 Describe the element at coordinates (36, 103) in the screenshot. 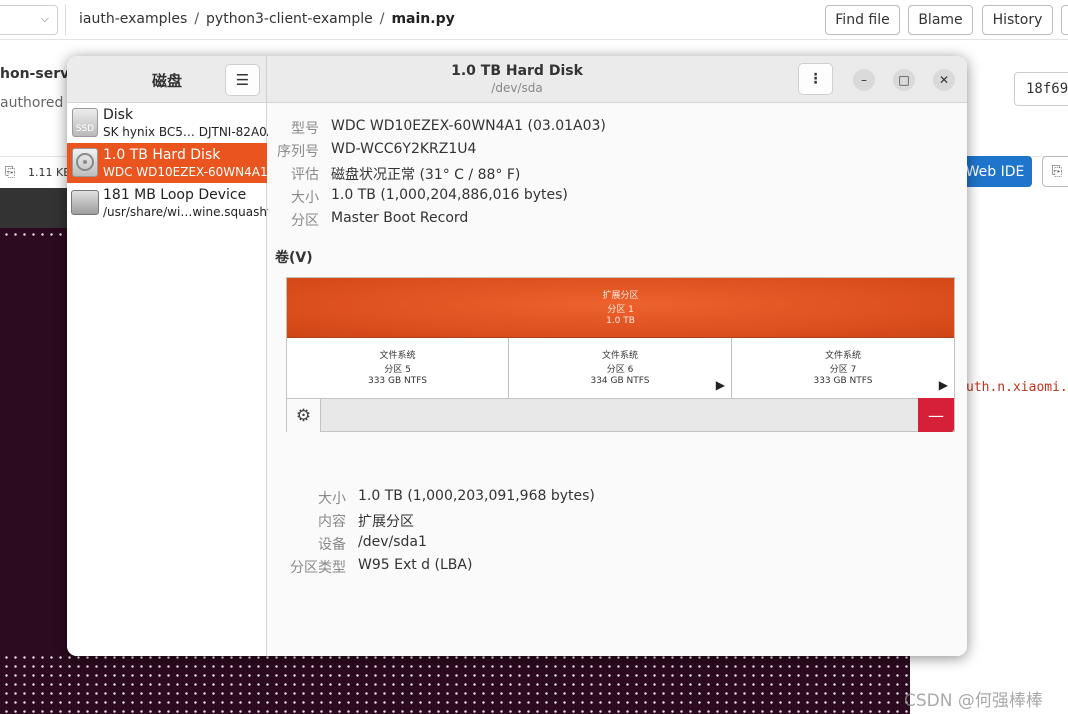

I see `commit-author: authored :` at that location.